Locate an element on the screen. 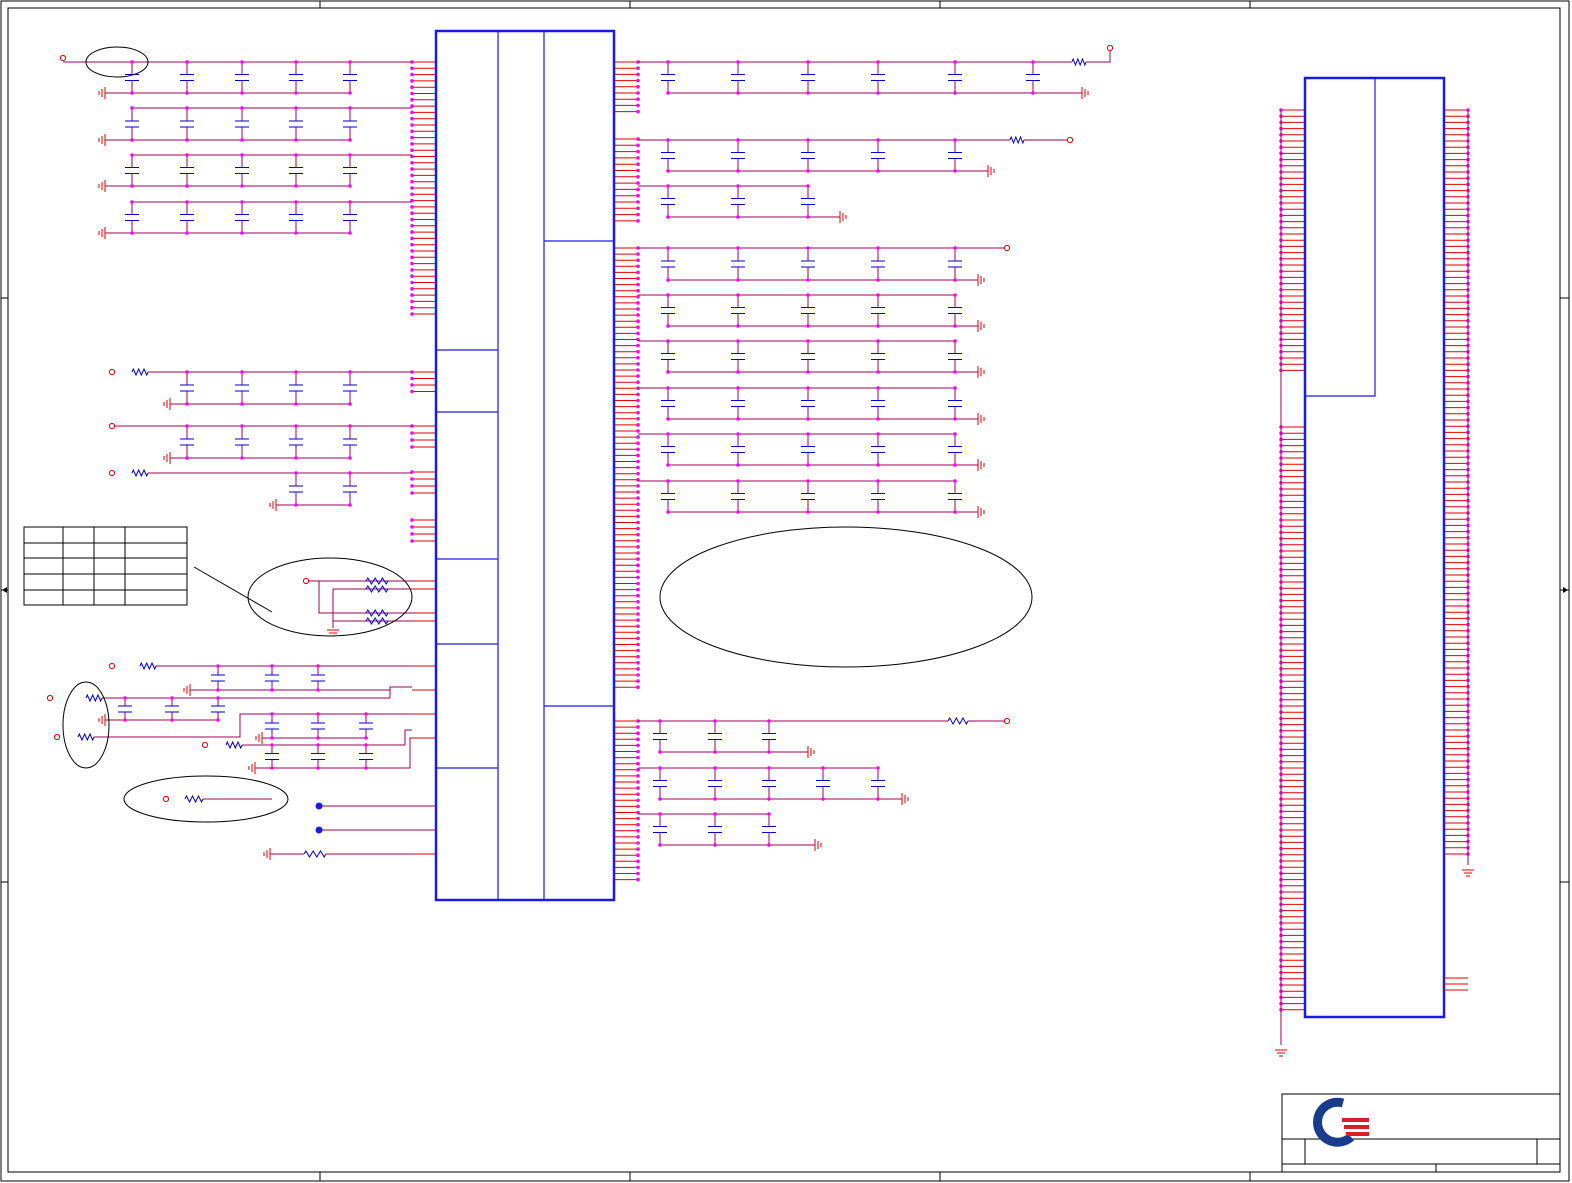  zone-arrow-right is located at coordinates (1565, 590).